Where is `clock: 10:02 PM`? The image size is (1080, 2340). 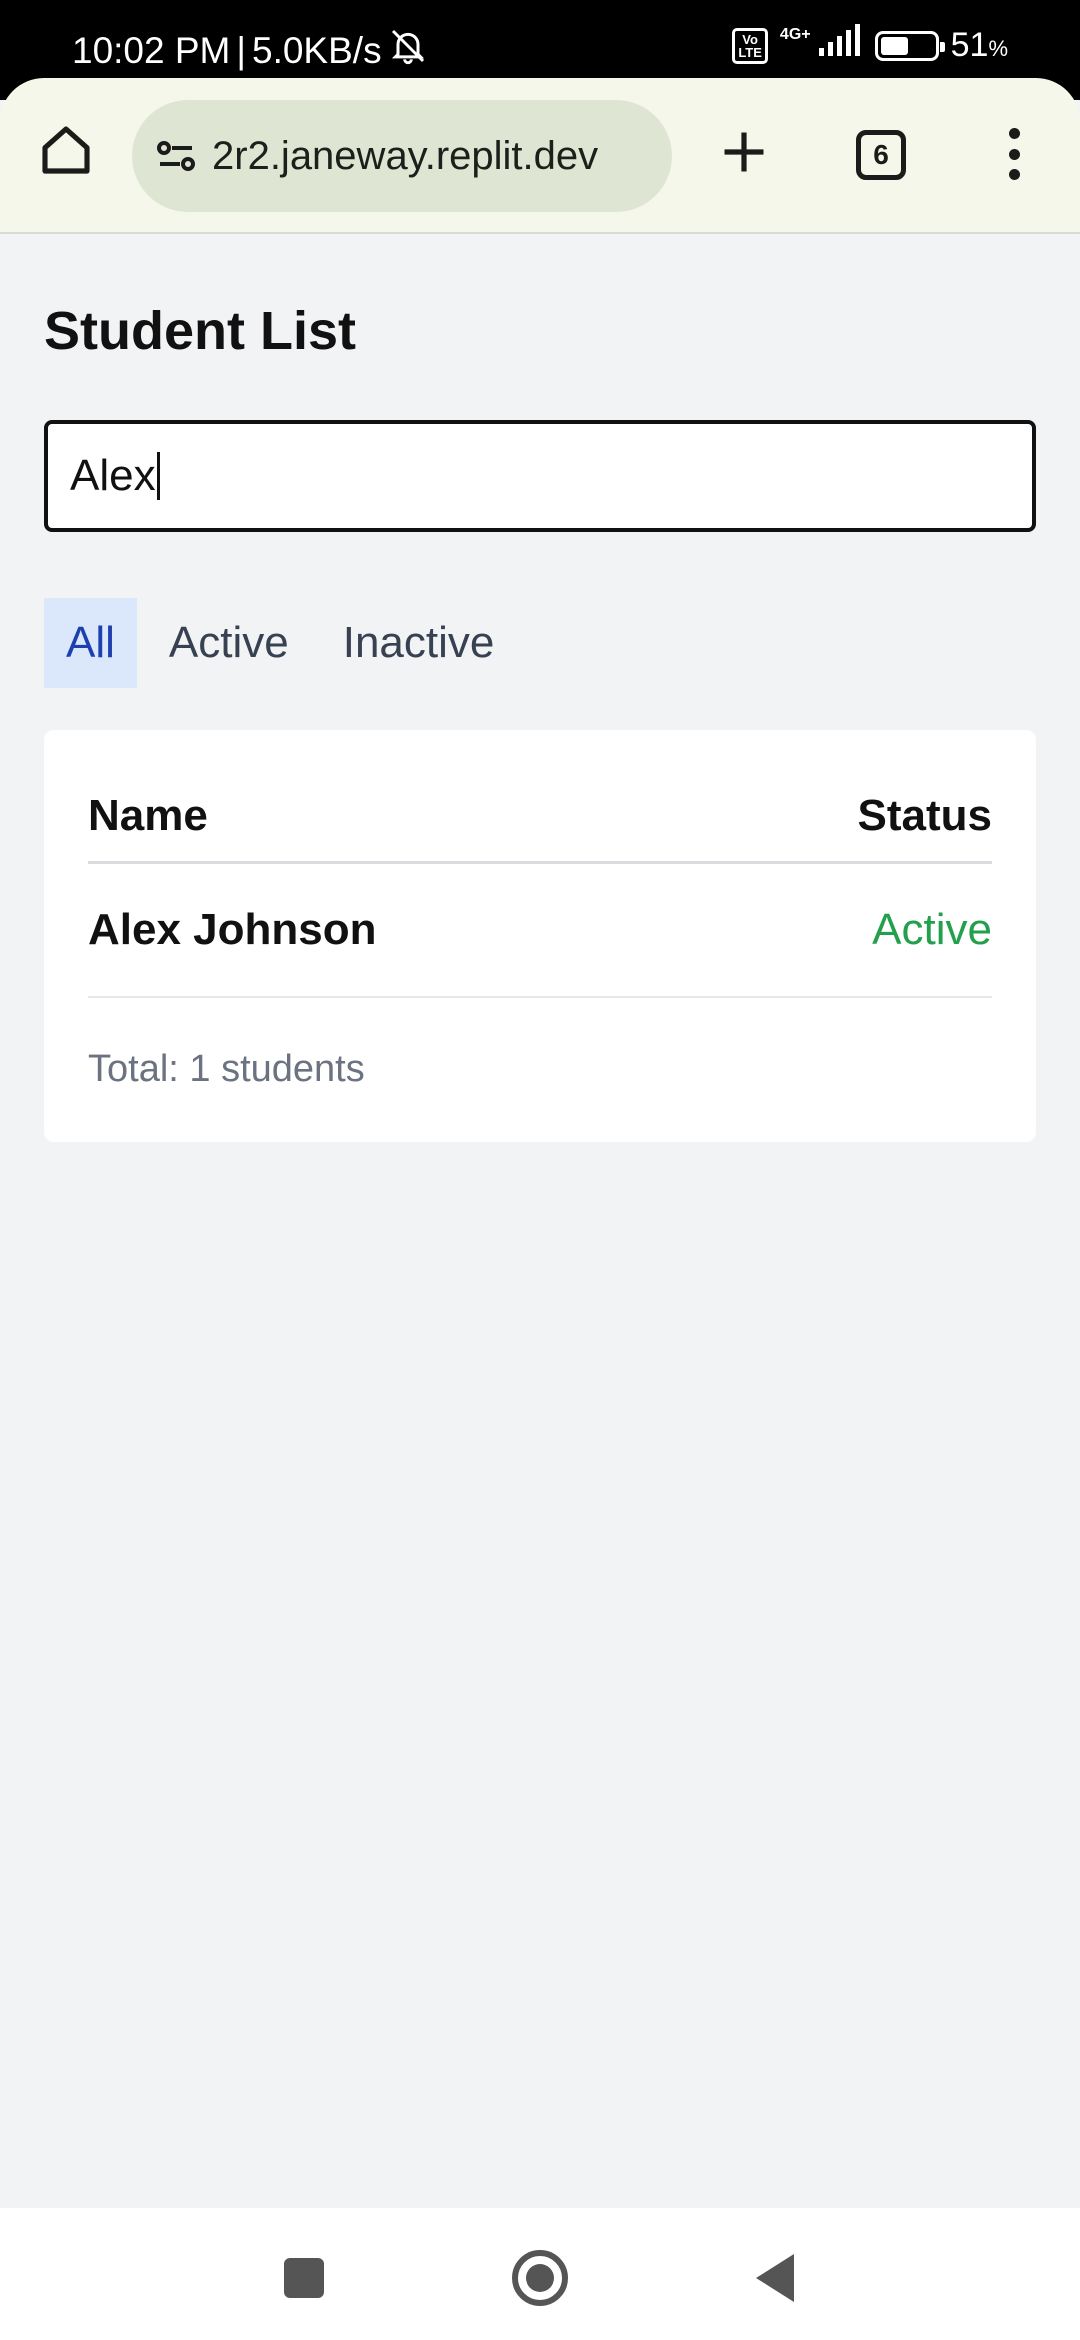
clock: 10:02 PM is located at coordinates (151, 50).